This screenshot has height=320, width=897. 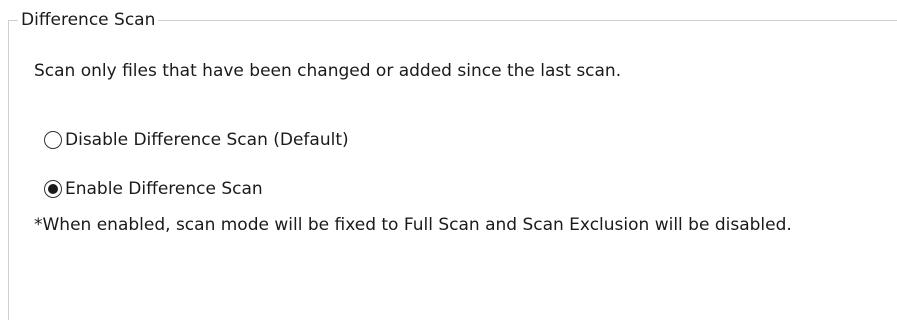 What do you see at coordinates (207, 140) in the screenshot?
I see `radio-label: Disable Difference Scan (Default)` at bounding box center [207, 140].